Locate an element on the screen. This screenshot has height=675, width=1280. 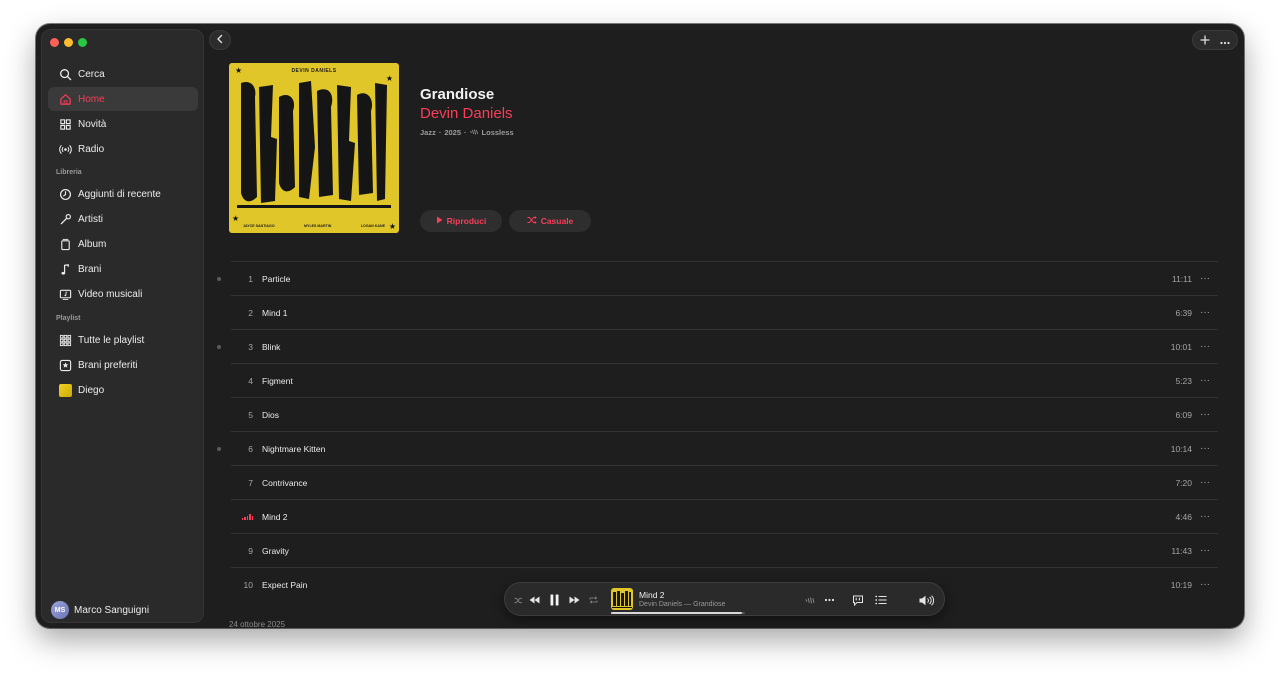
sidebar-item-playlist-diego: Diego is located at coordinates (123, 390).